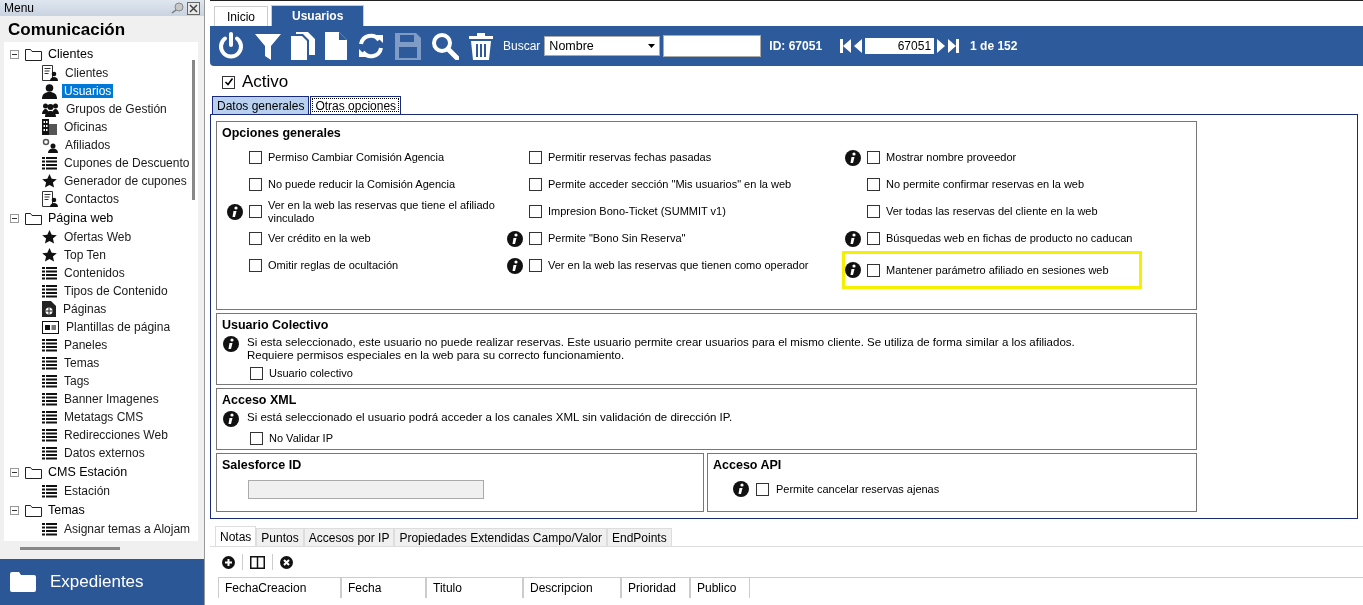 This screenshot has width=1363, height=605. I want to click on tree-group: Página web, so click(81, 218).